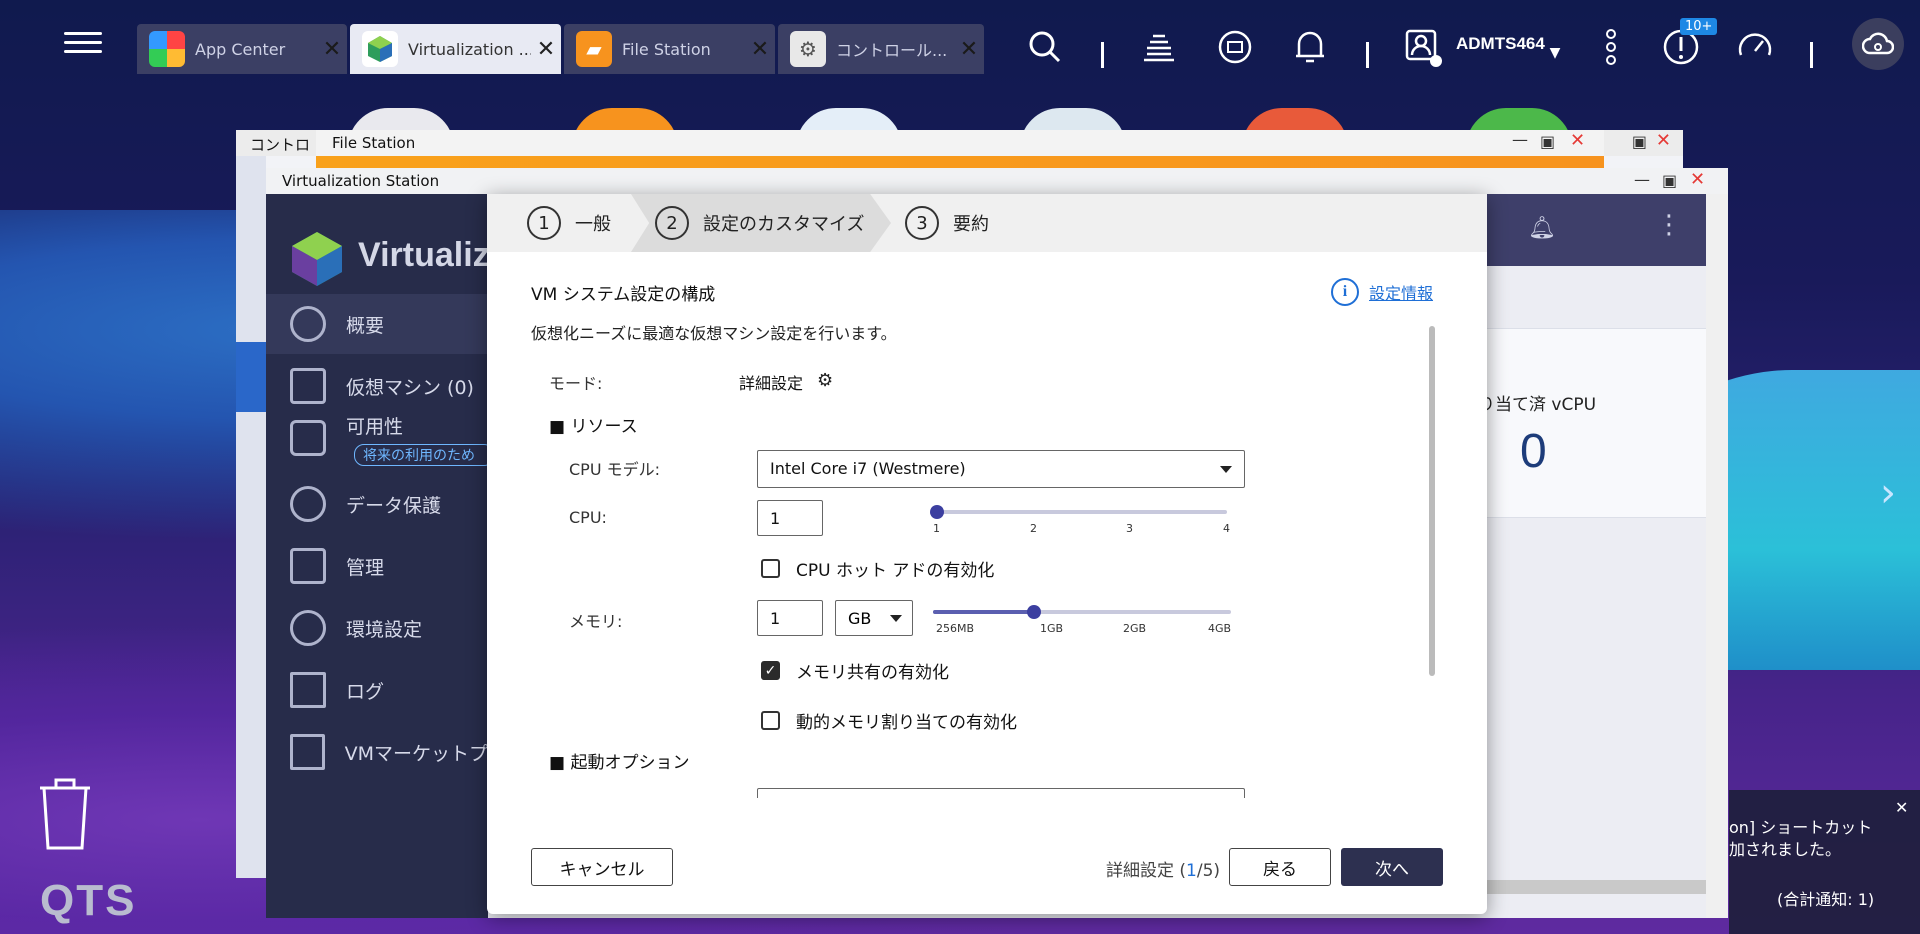  What do you see at coordinates (242, 49) in the screenshot?
I see `tab-app-center: App Center ✕` at bounding box center [242, 49].